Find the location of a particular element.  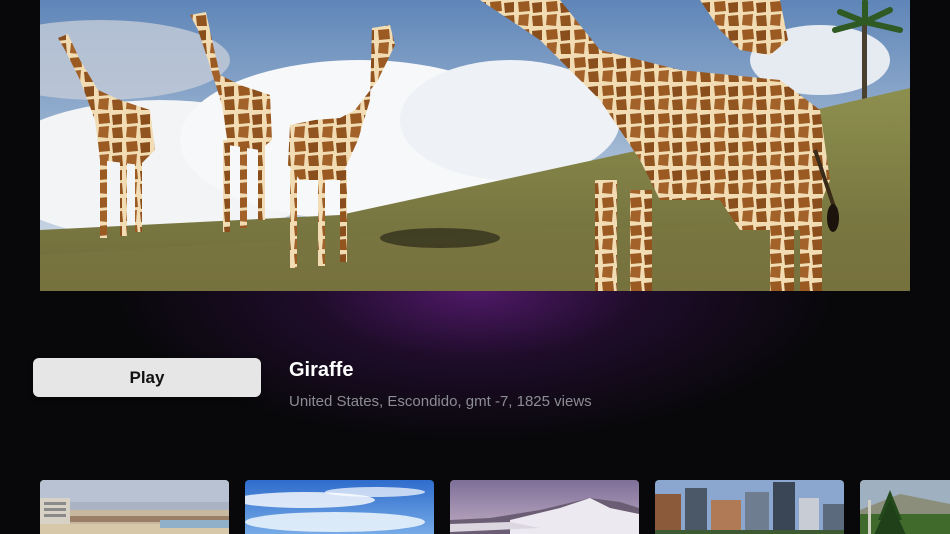

snowy-mountain-photo is located at coordinates (544, 507).